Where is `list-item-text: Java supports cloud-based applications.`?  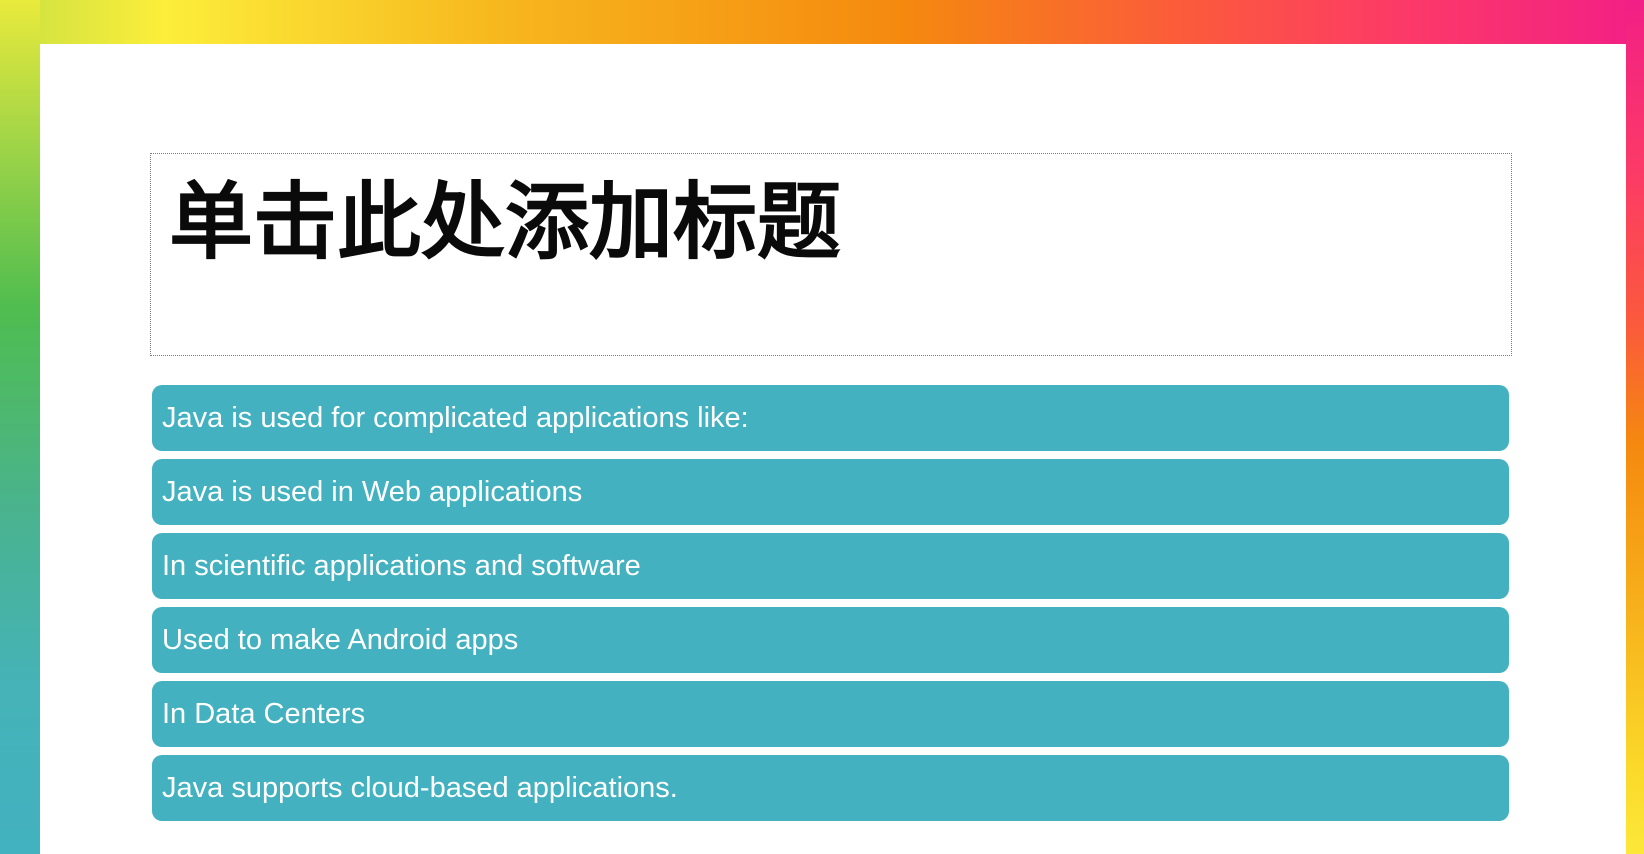
list-item-text: Java supports cloud-based applications. is located at coordinates (420, 787).